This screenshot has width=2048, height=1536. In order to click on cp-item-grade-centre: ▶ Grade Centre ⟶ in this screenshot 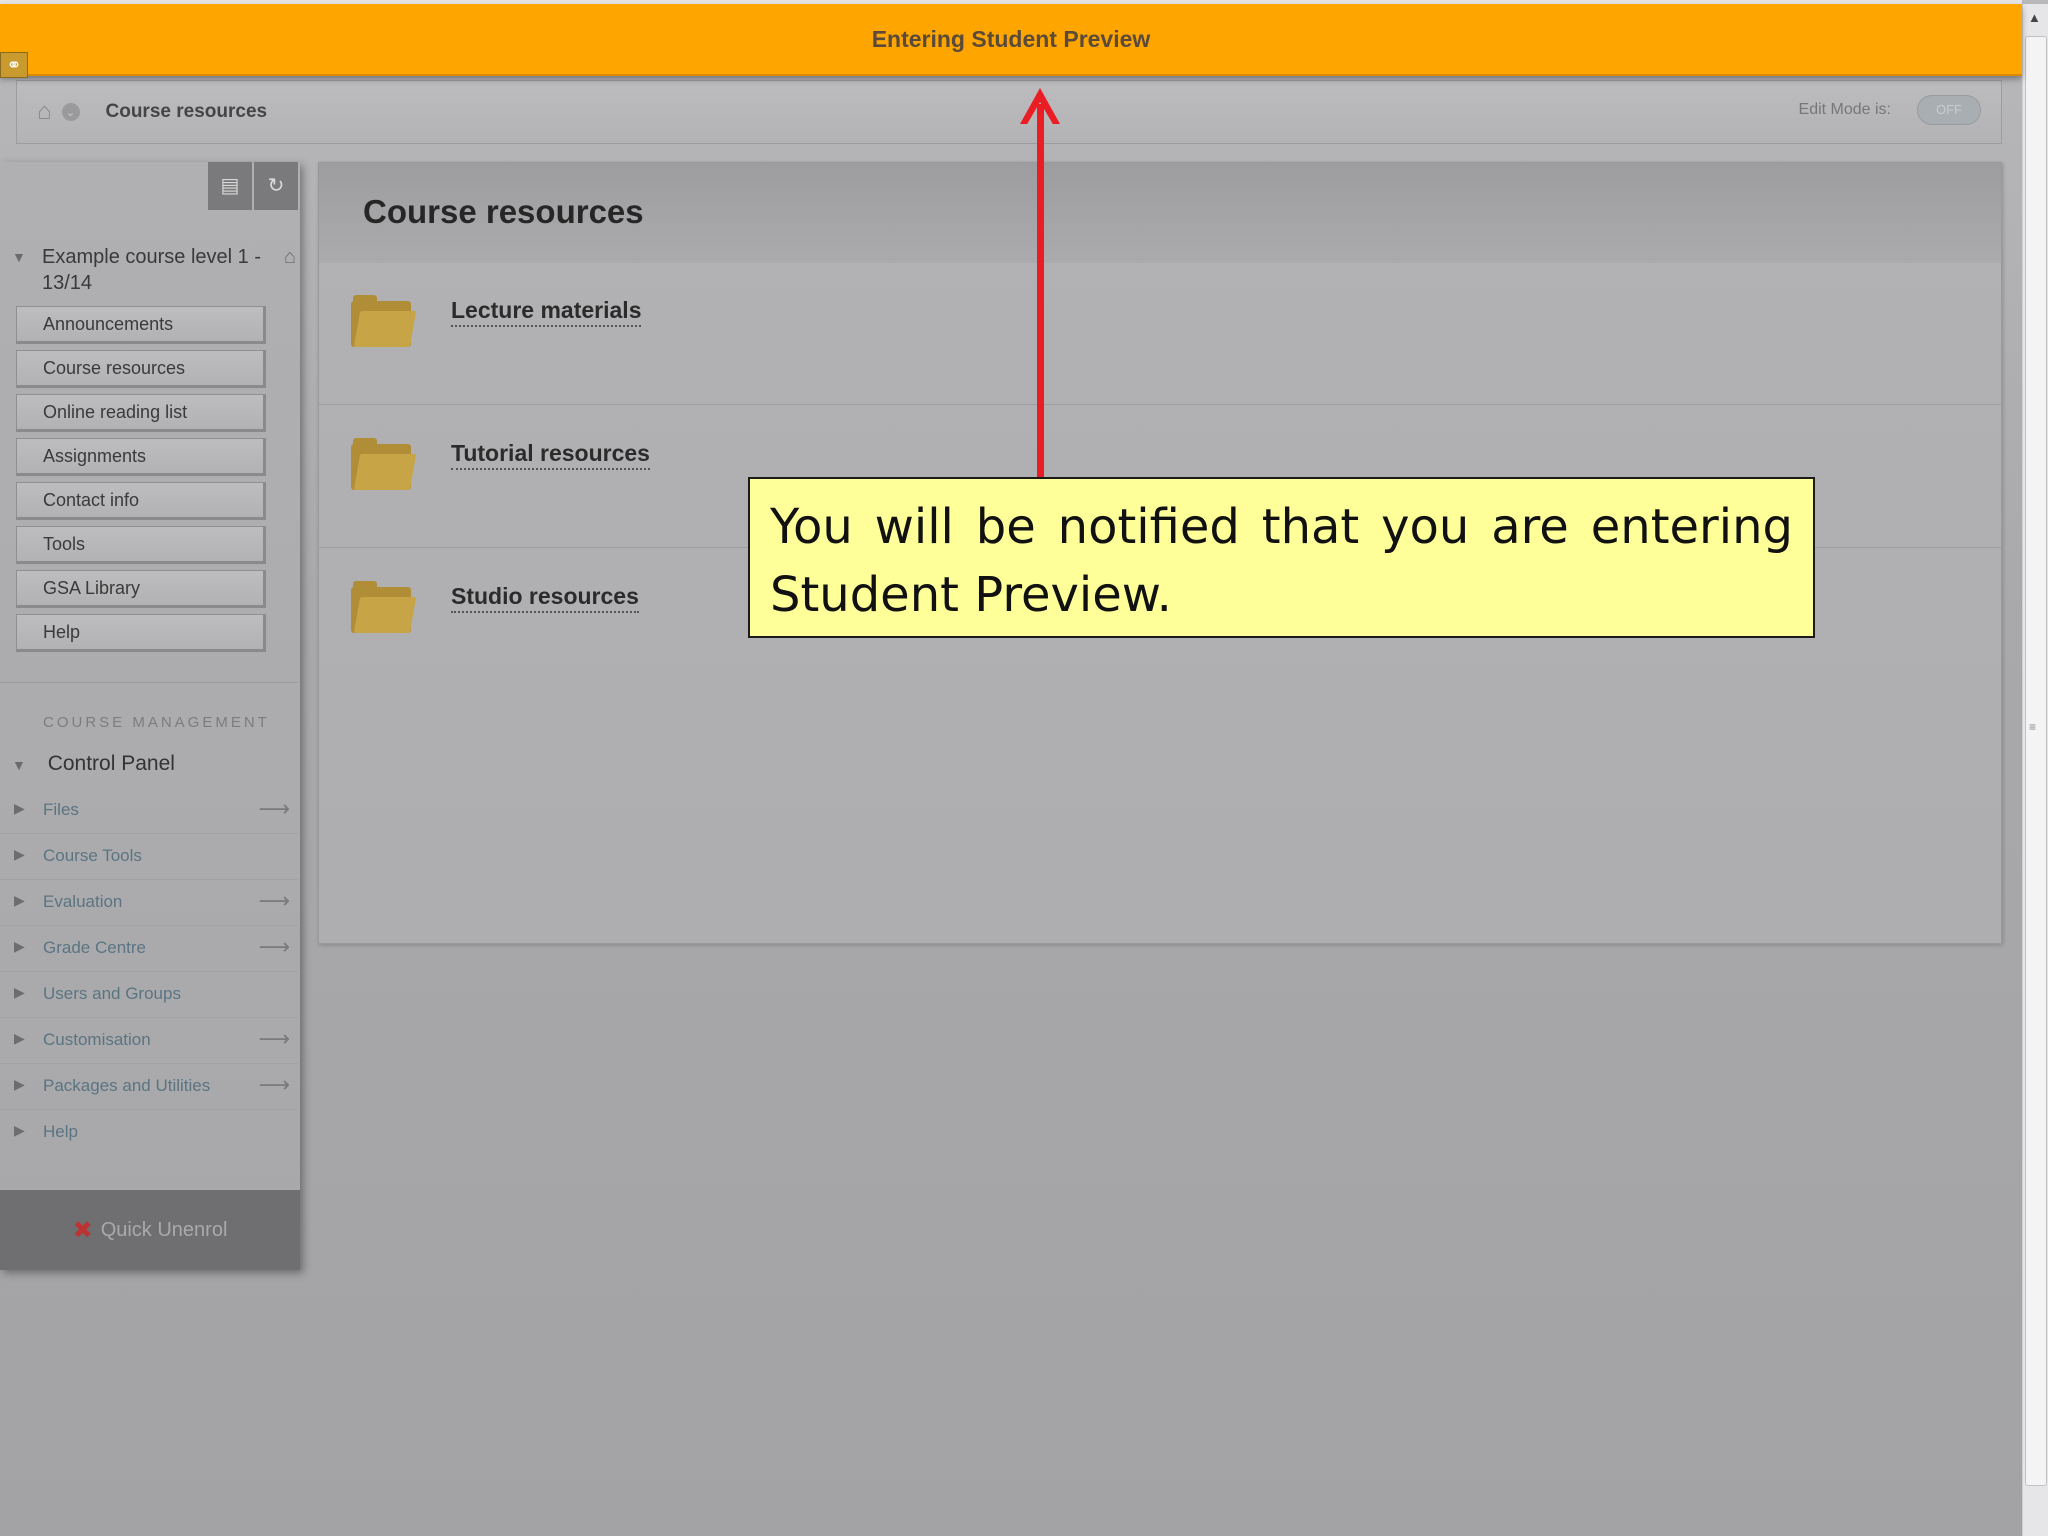, I will do `click(149, 949)`.